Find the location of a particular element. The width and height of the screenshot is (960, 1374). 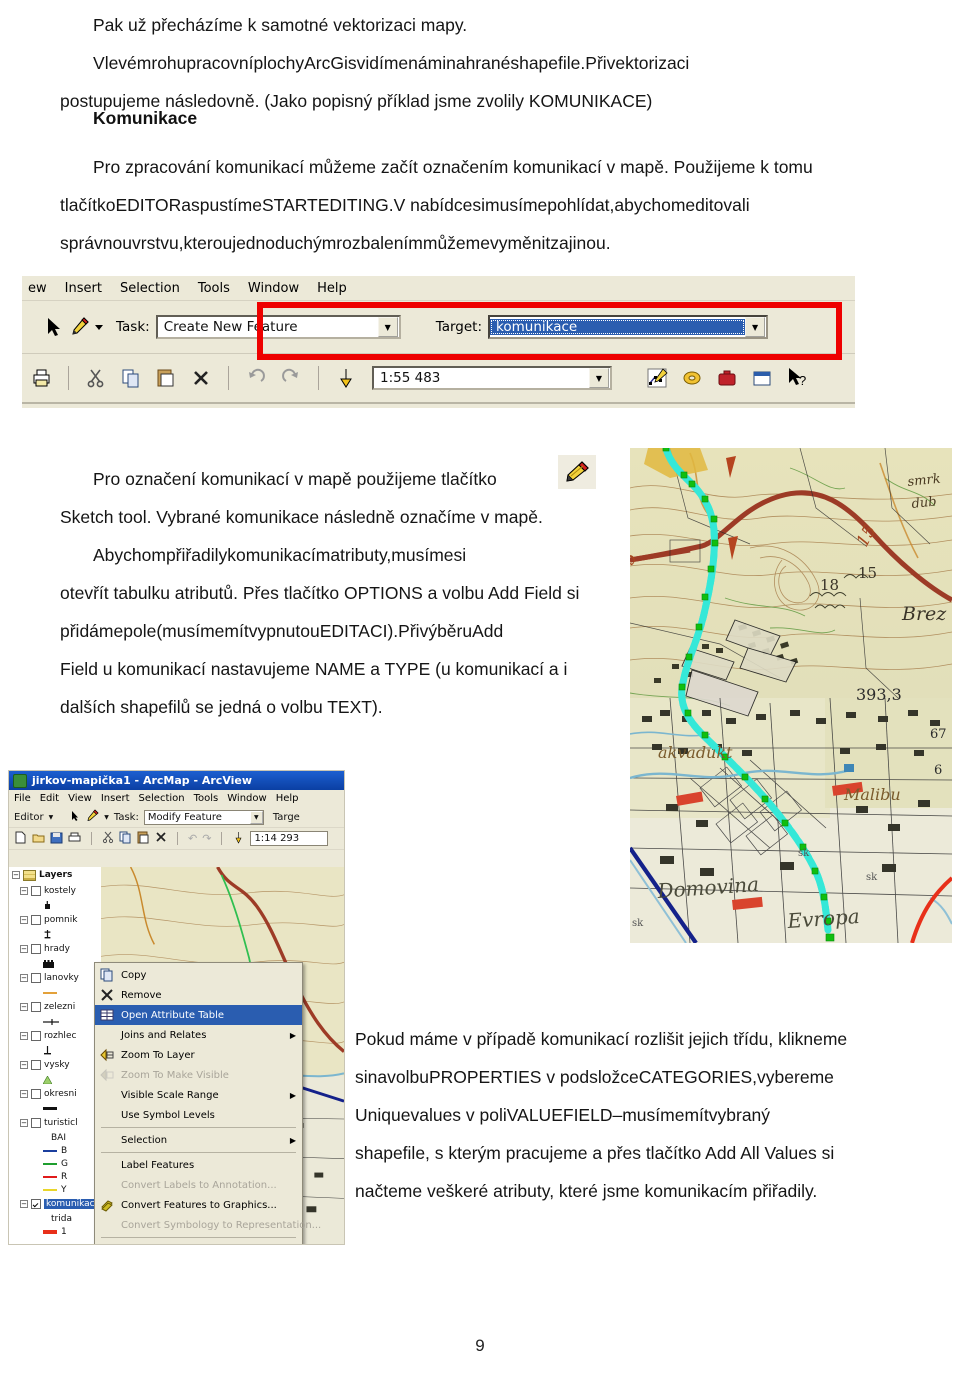

arcmap-menu-edit: Edit is located at coordinates (49, 798).